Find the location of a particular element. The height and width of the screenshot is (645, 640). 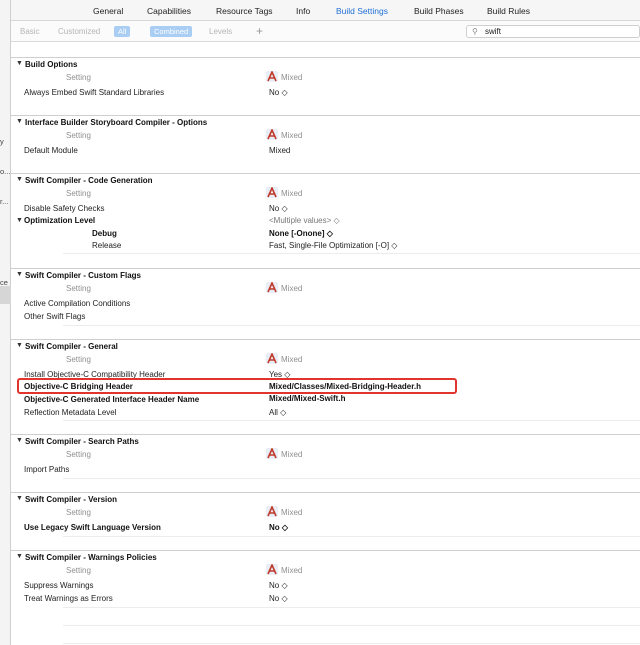

setting-treat-warnings-errors-label: Treat Warnings as Errors is located at coordinates (68, 598).